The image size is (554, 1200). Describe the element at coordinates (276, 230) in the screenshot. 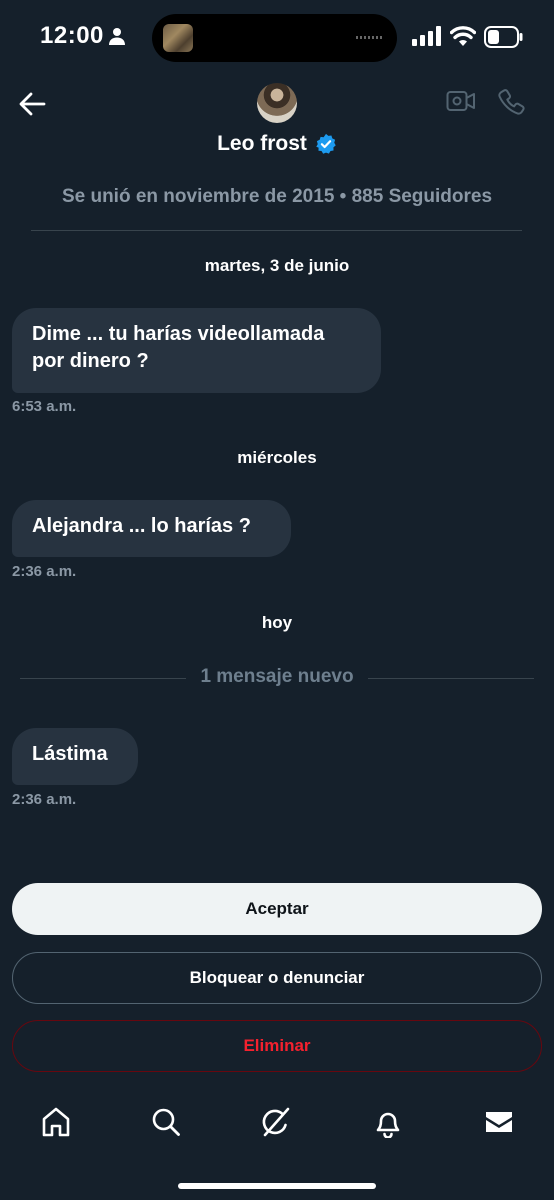

I see `divider` at that location.